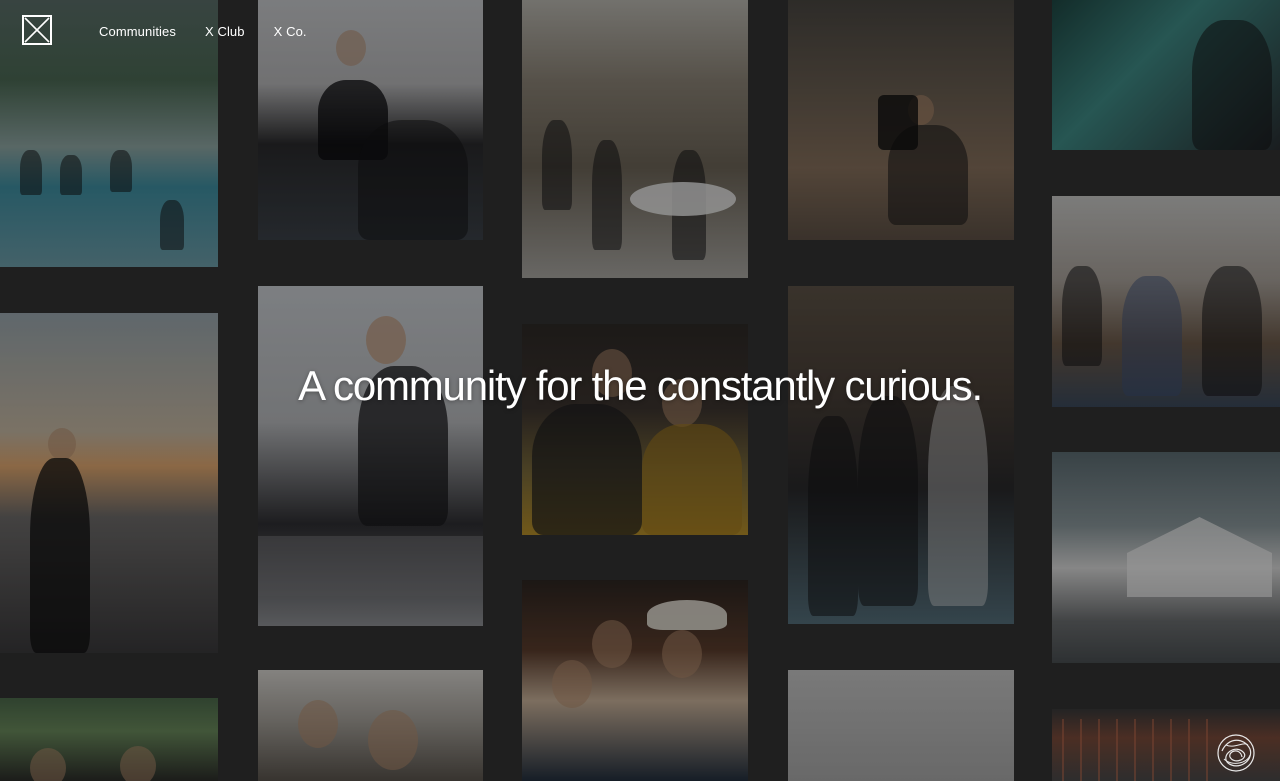 This screenshot has width=1280, height=781. Describe the element at coordinates (370, 725) in the screenshot. I see `photo-mixer-crowd` at that location.